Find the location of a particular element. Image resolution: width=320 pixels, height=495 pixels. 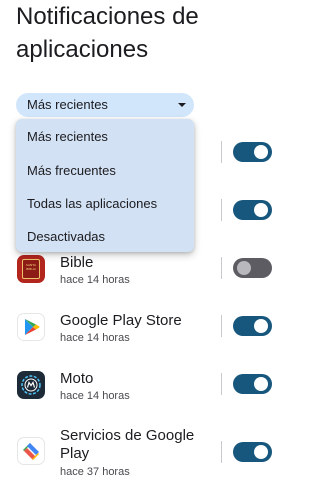

motorola-logo-icon is located at coordinates (31, 385).